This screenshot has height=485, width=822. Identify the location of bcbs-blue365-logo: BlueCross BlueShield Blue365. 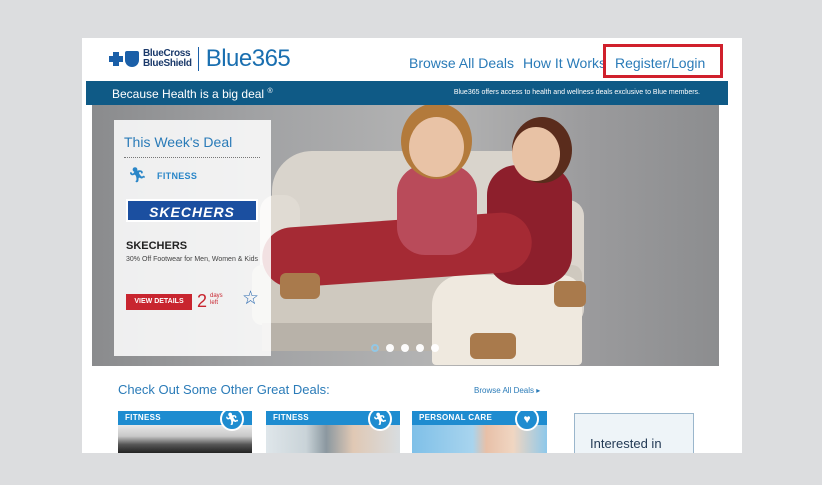
(200, 58).